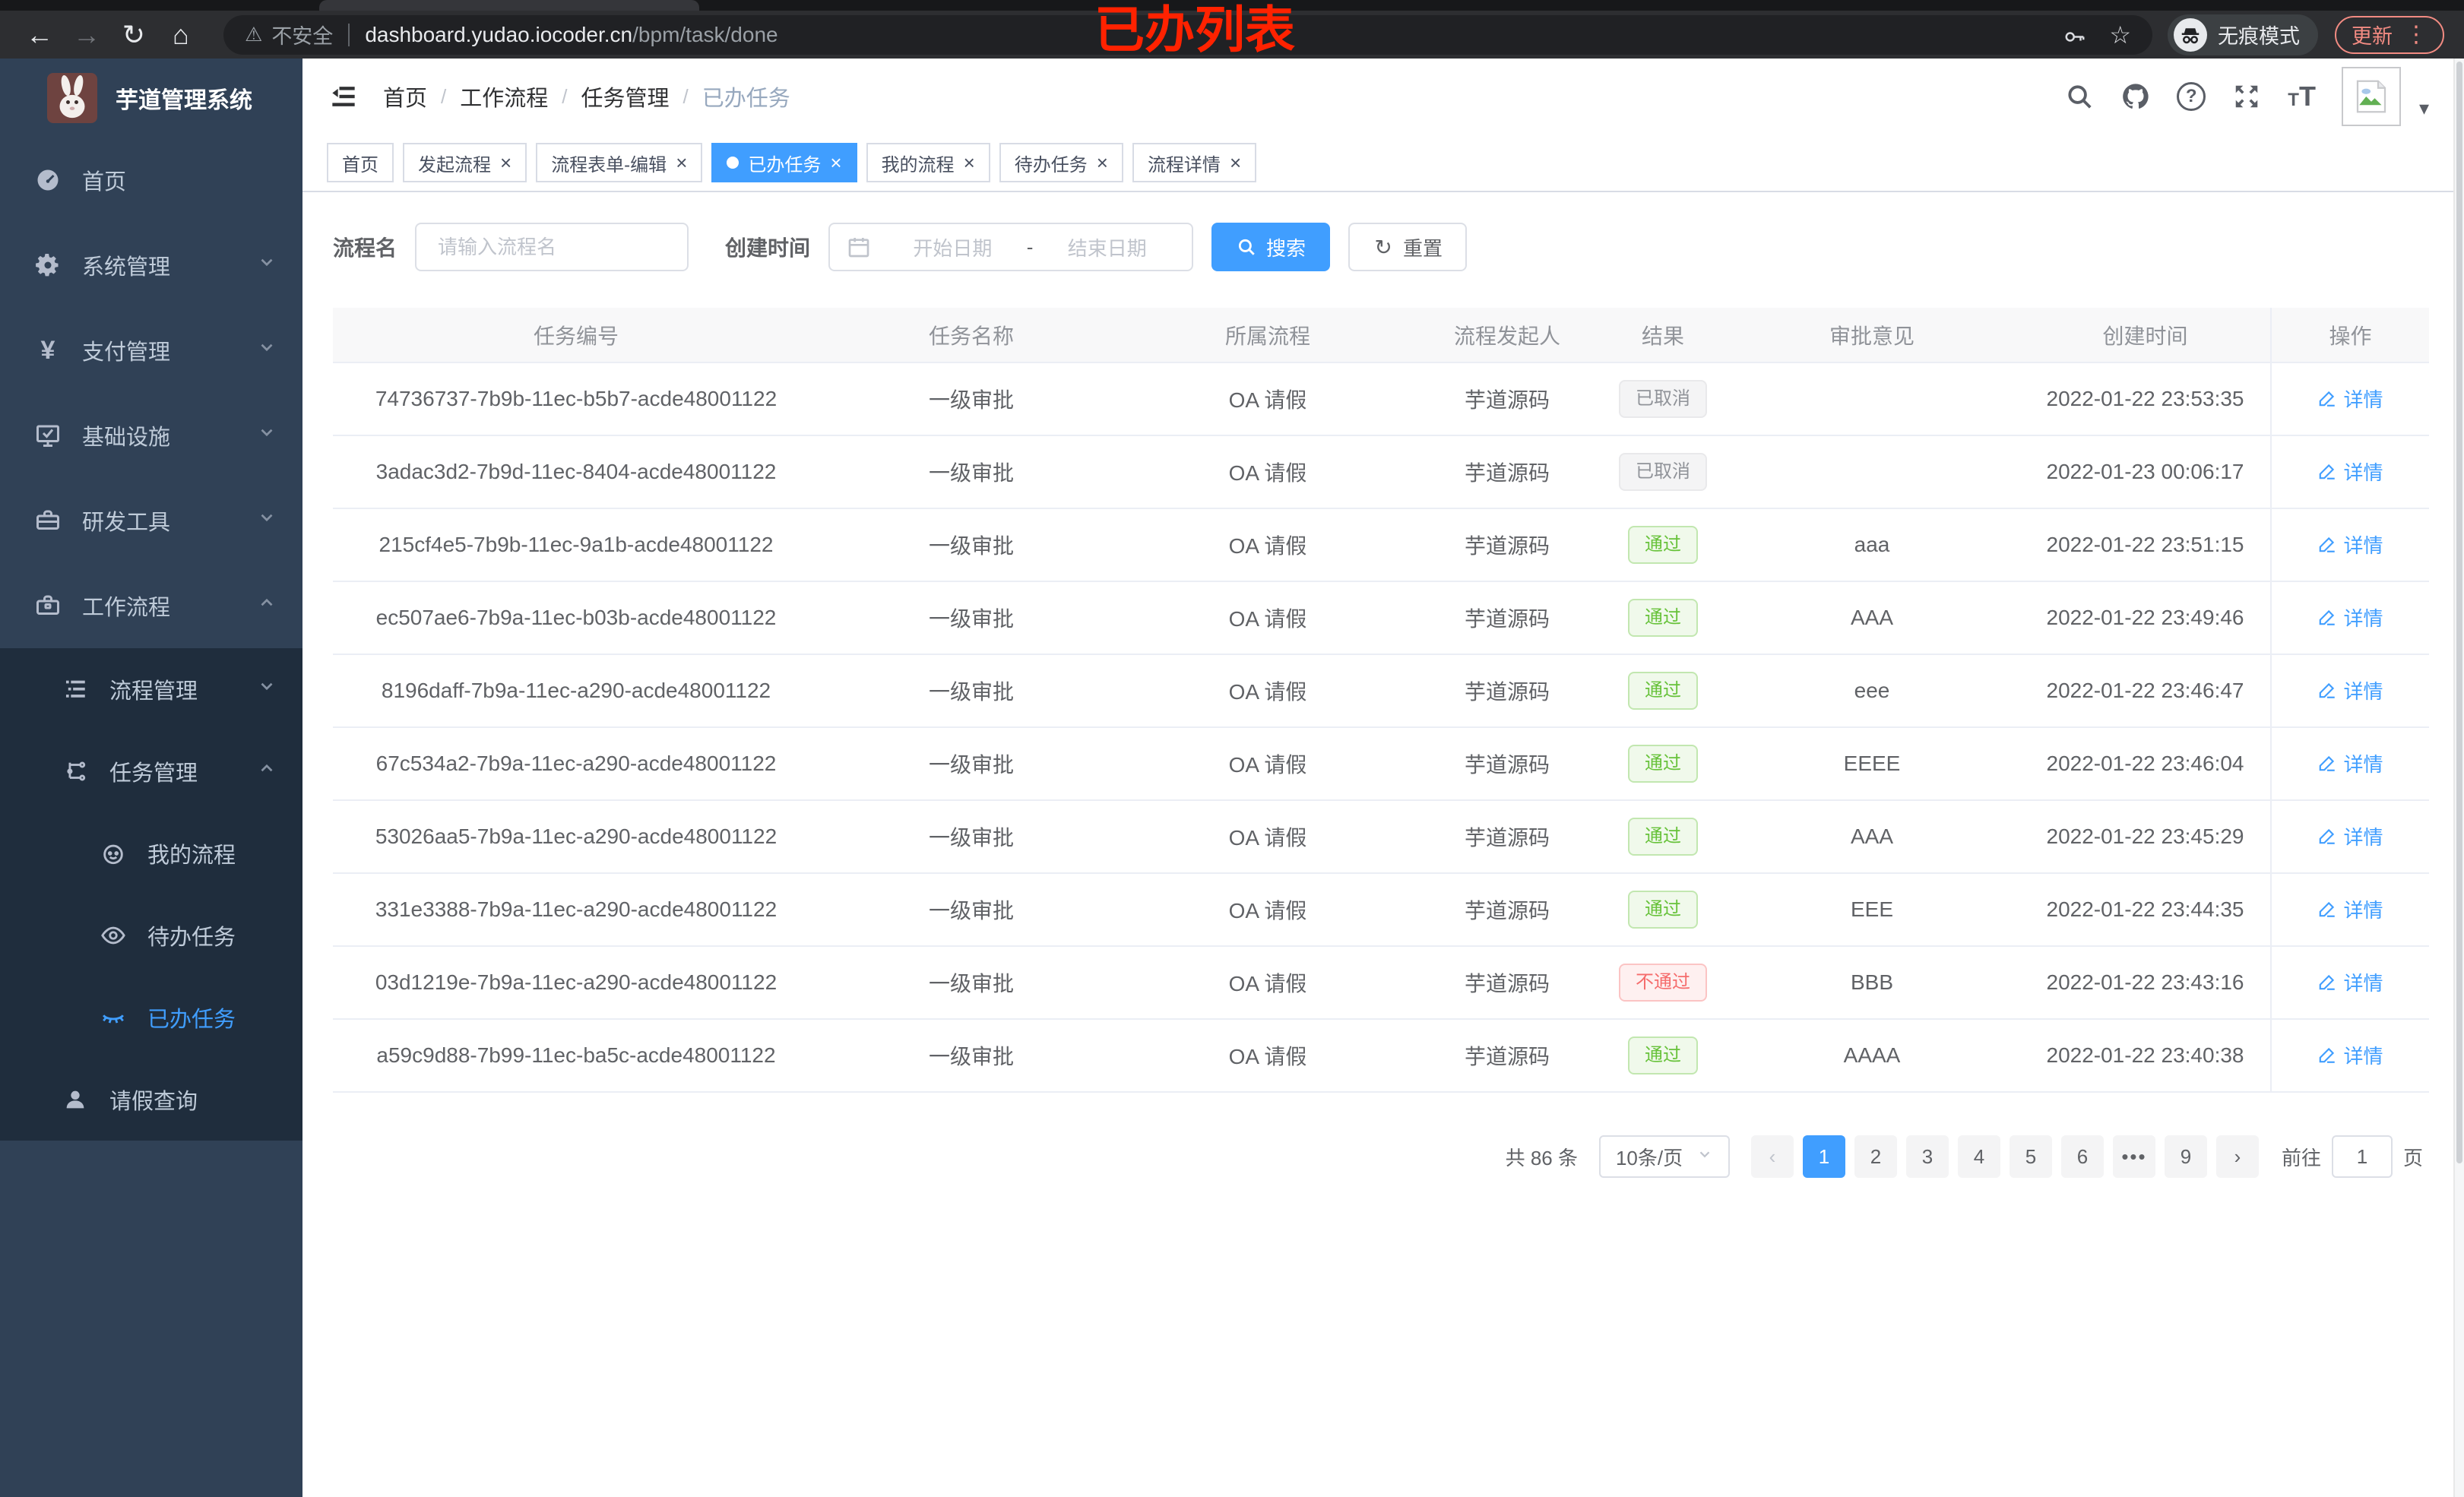 This screenshot has width=2464, height=1497. What do you see at coordinates (181, 35) in the screenshot?
I see `browser-home-button: ⌂` at bounding box center [181, 35].